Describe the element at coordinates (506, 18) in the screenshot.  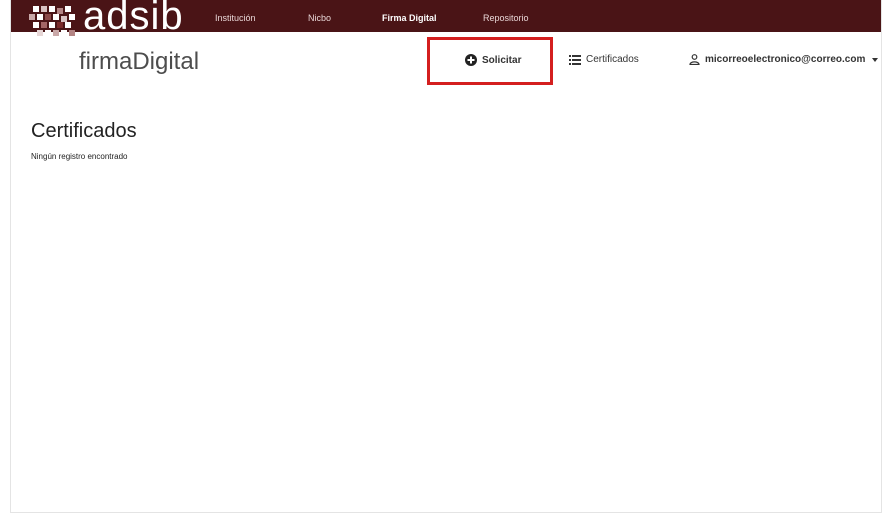
I see `top-nav-repositorio: Repositorio` at that location.